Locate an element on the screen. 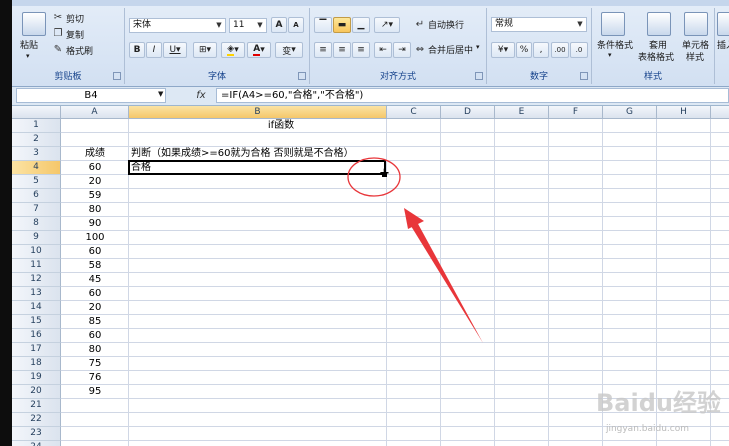  cell-a13: 60 is located at coordinates (95, 294).